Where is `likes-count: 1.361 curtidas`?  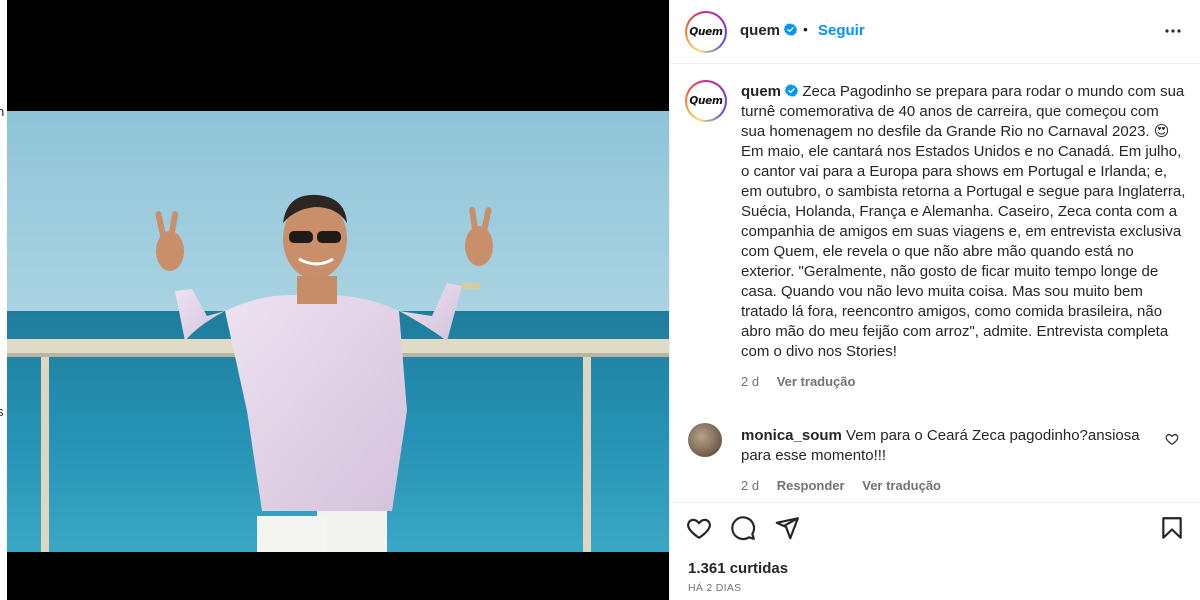 likes-count: 1.361 curtidas is located at coordinates (738, 568).